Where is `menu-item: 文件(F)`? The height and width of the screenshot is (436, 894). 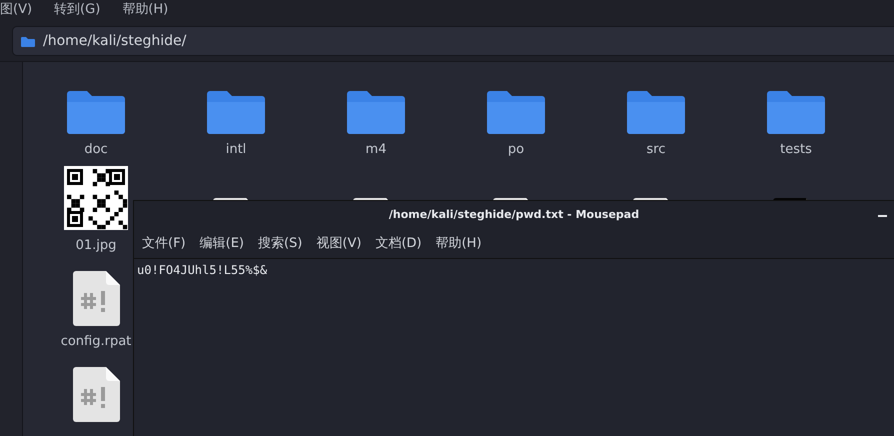 menu-item: 文件(F) is located at coordinates (164, 244).